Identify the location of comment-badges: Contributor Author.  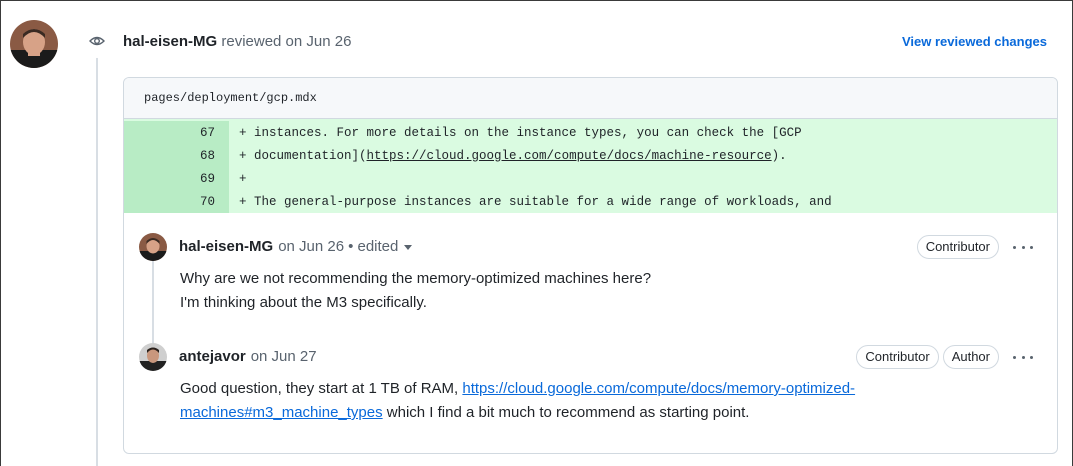
(942, 357).